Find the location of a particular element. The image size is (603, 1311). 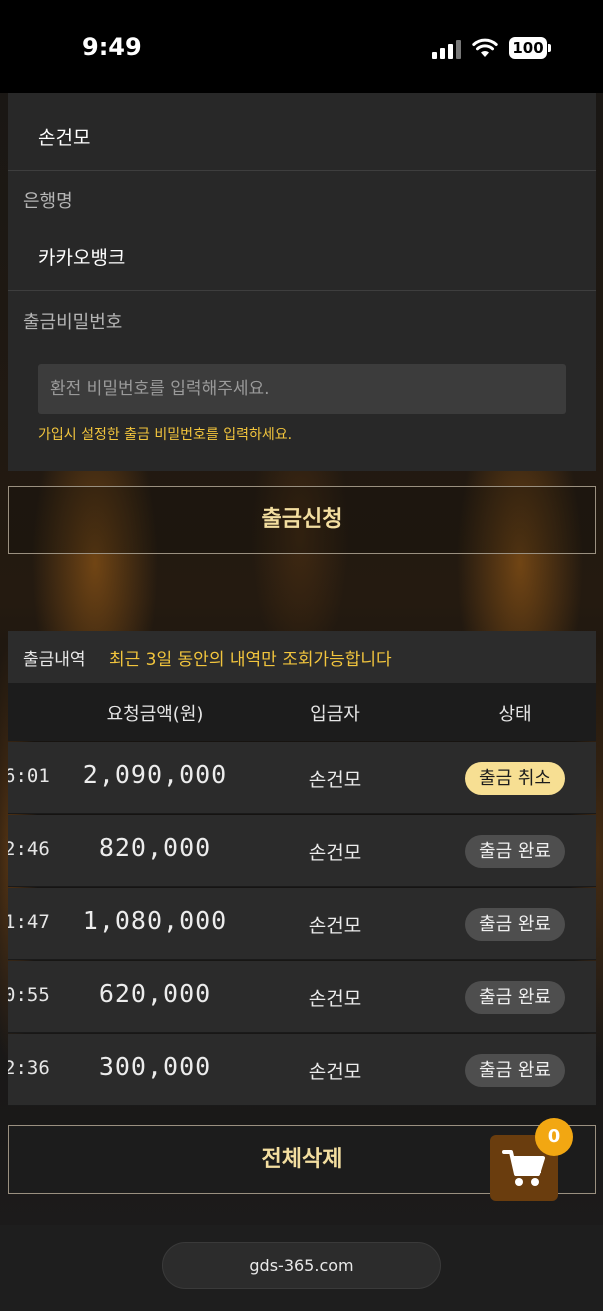

row-time: 6:01 is located at coordinates (29, 776).